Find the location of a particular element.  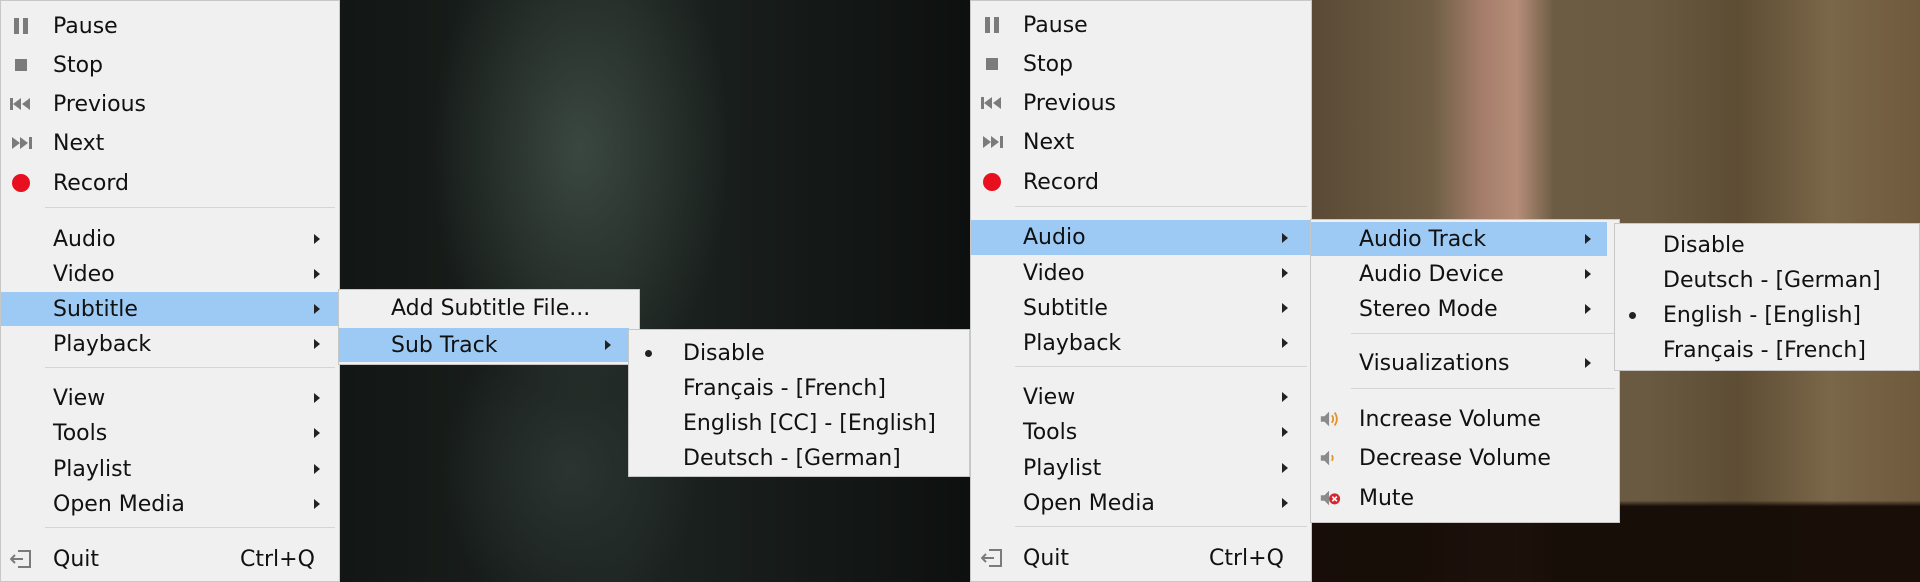

menu-item-stereo-mode: Stereo Mode is located at coordinates (1465, 309).